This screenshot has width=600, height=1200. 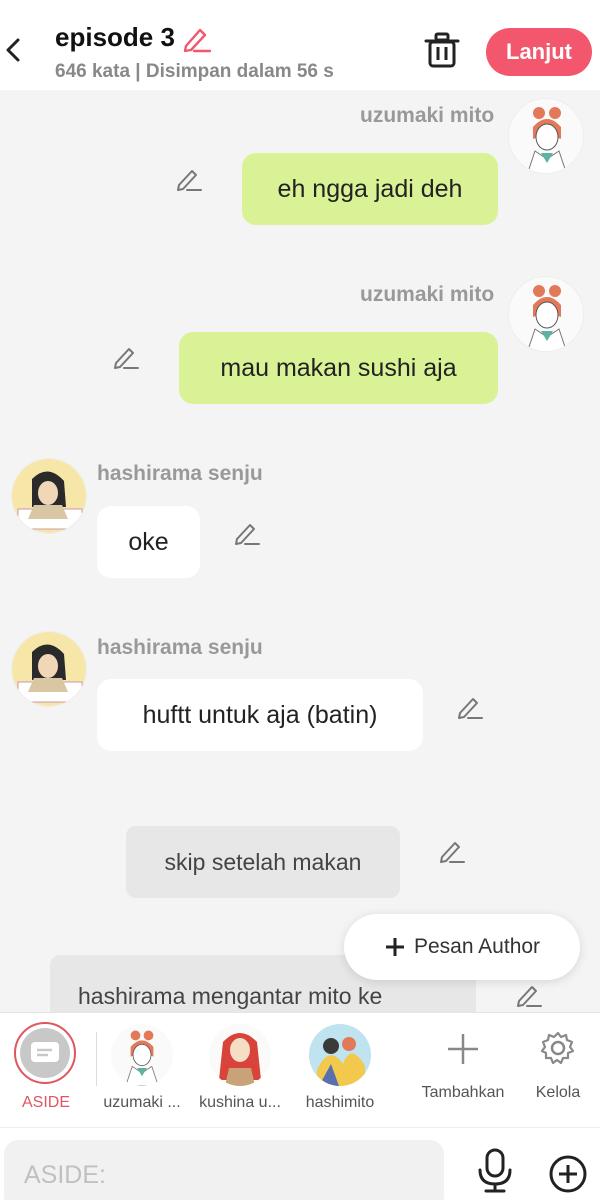 What do you see at coordinates (495, 1171) in the screenshot?
I see `microphone-icon` at bounding box center [495, 1171].